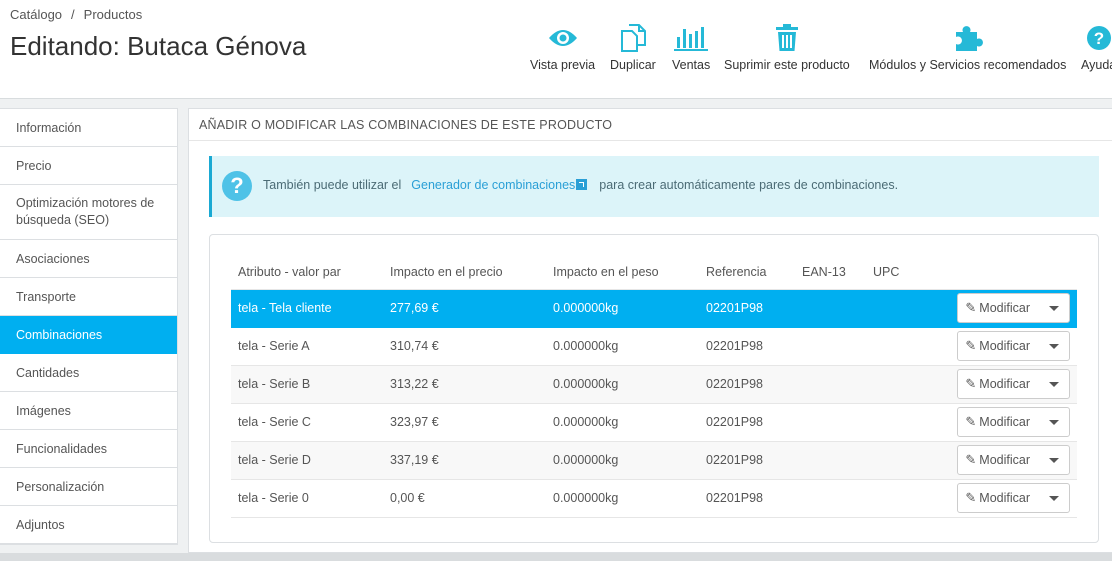  I want to click on sidebar-item-transporte: Transporte, so click(88, 297).